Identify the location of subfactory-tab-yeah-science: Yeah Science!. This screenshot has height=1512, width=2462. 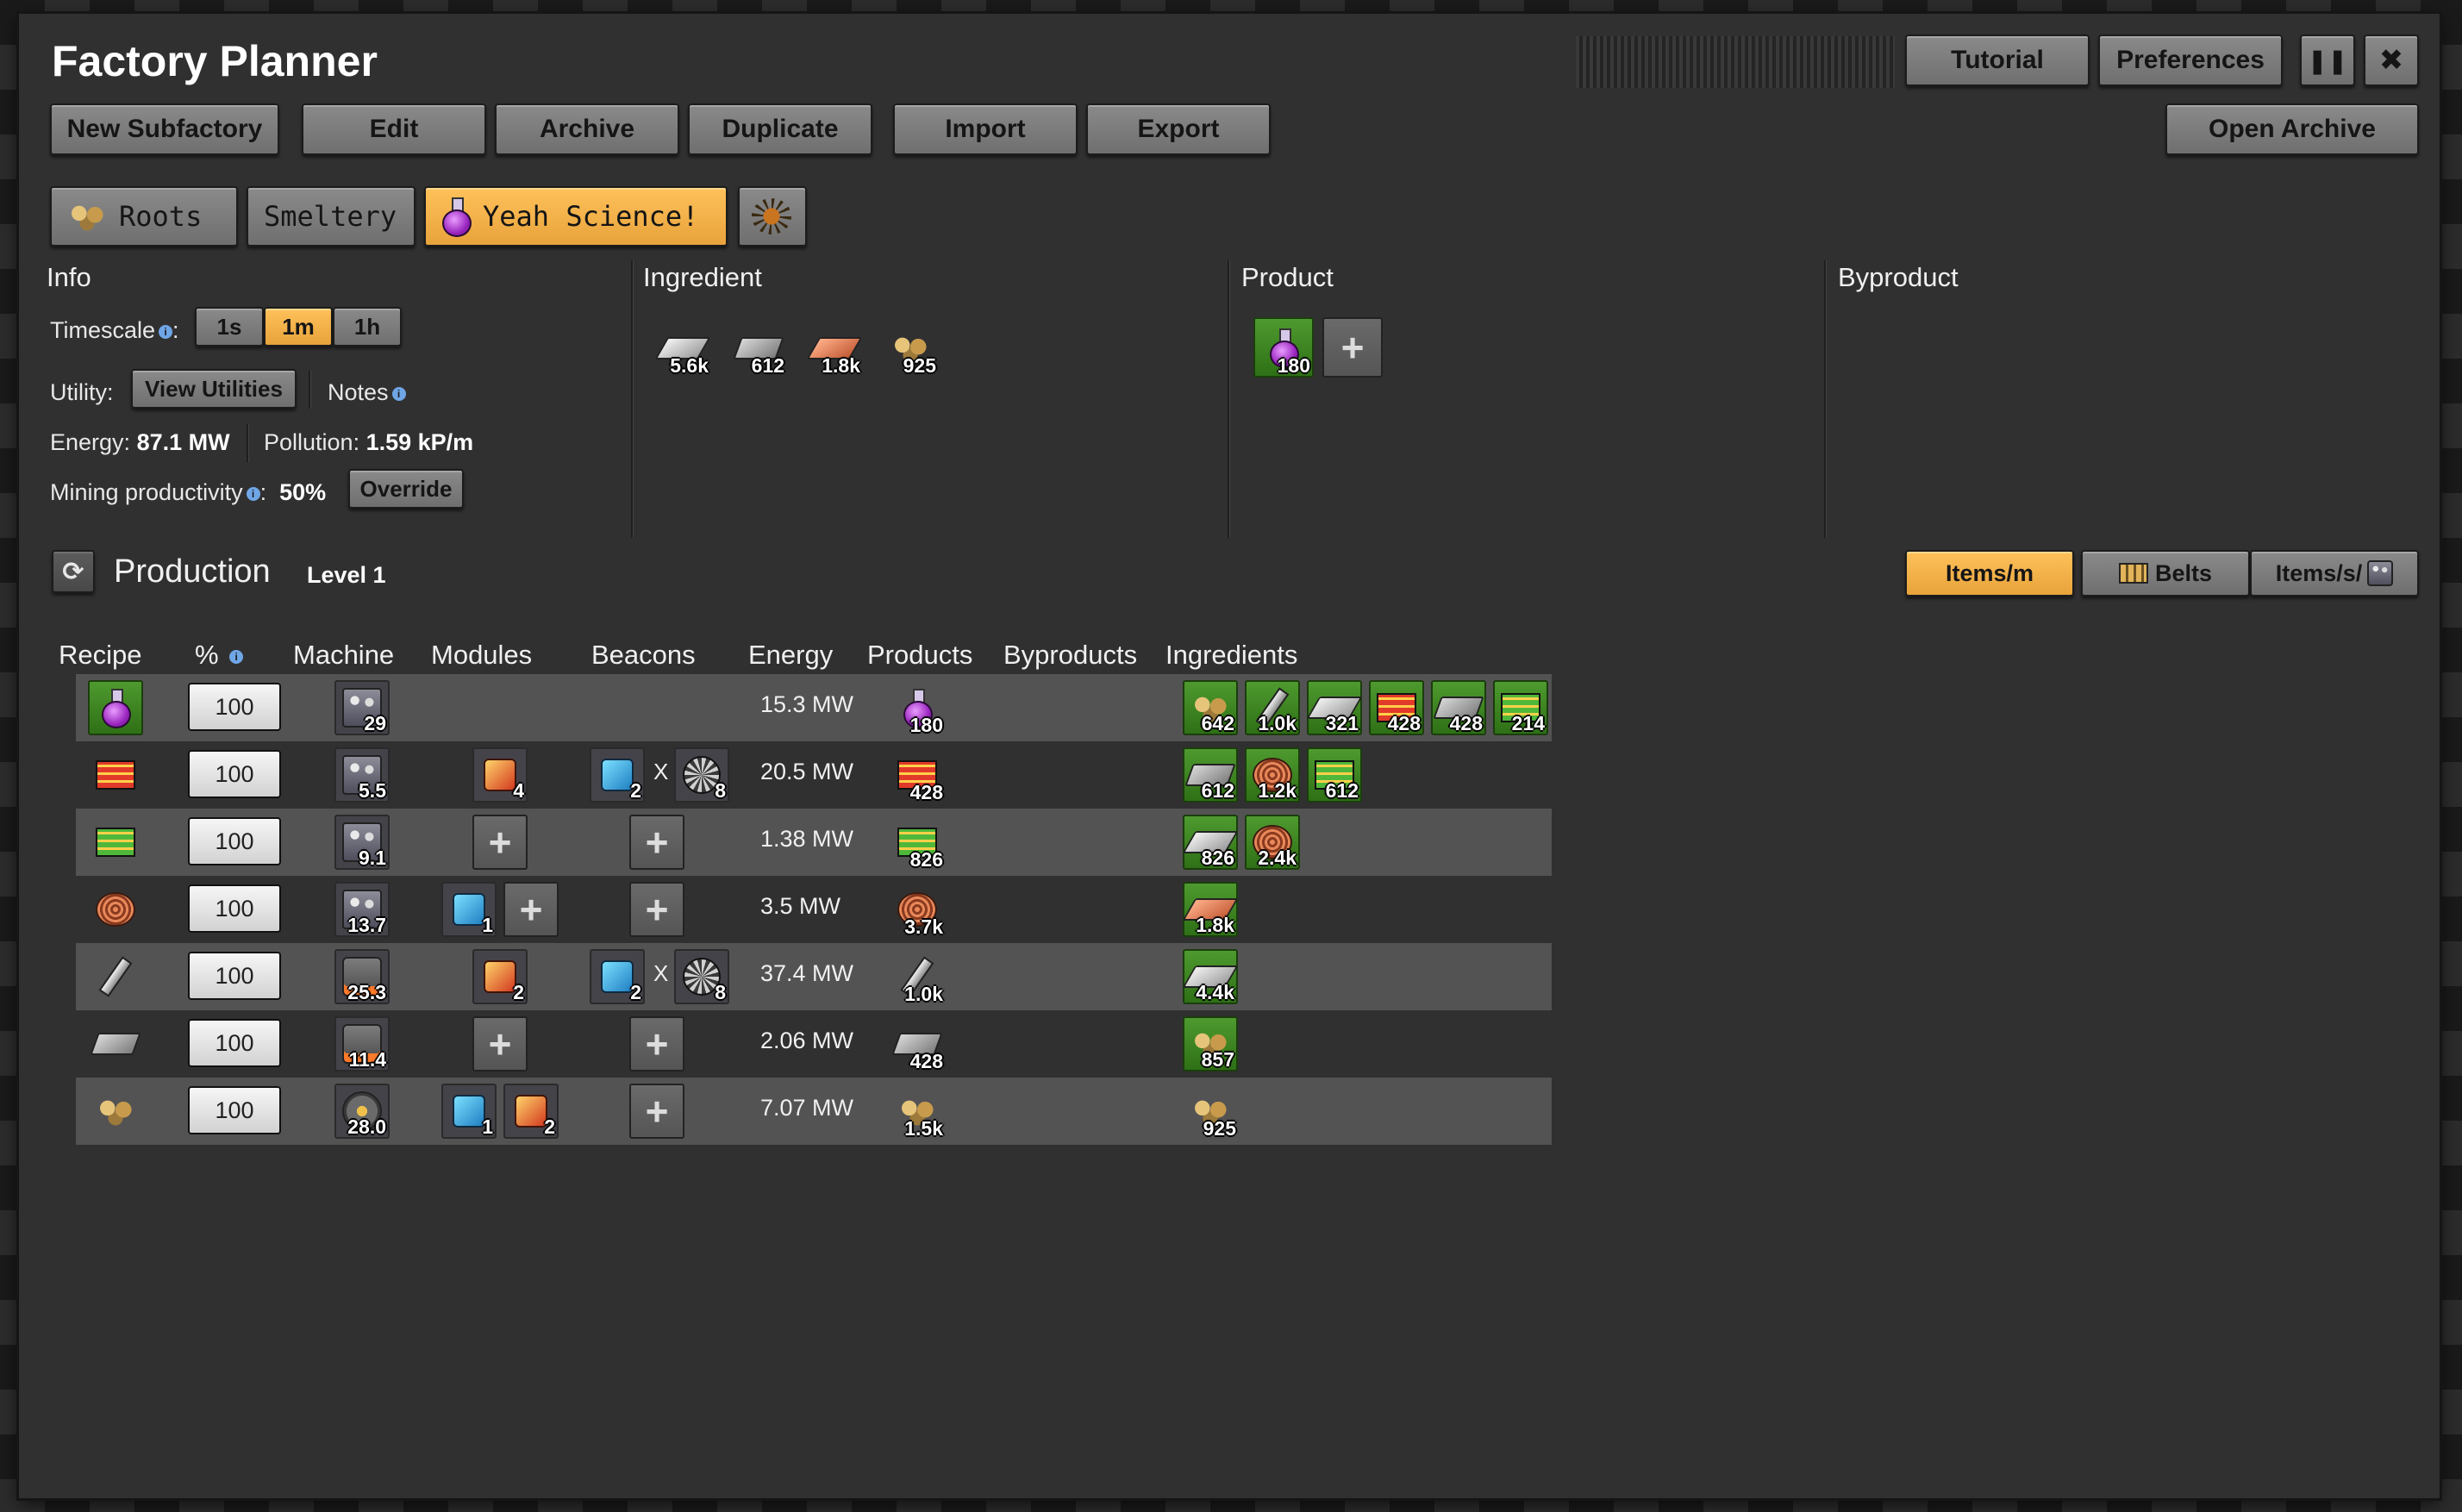
(576, 216).